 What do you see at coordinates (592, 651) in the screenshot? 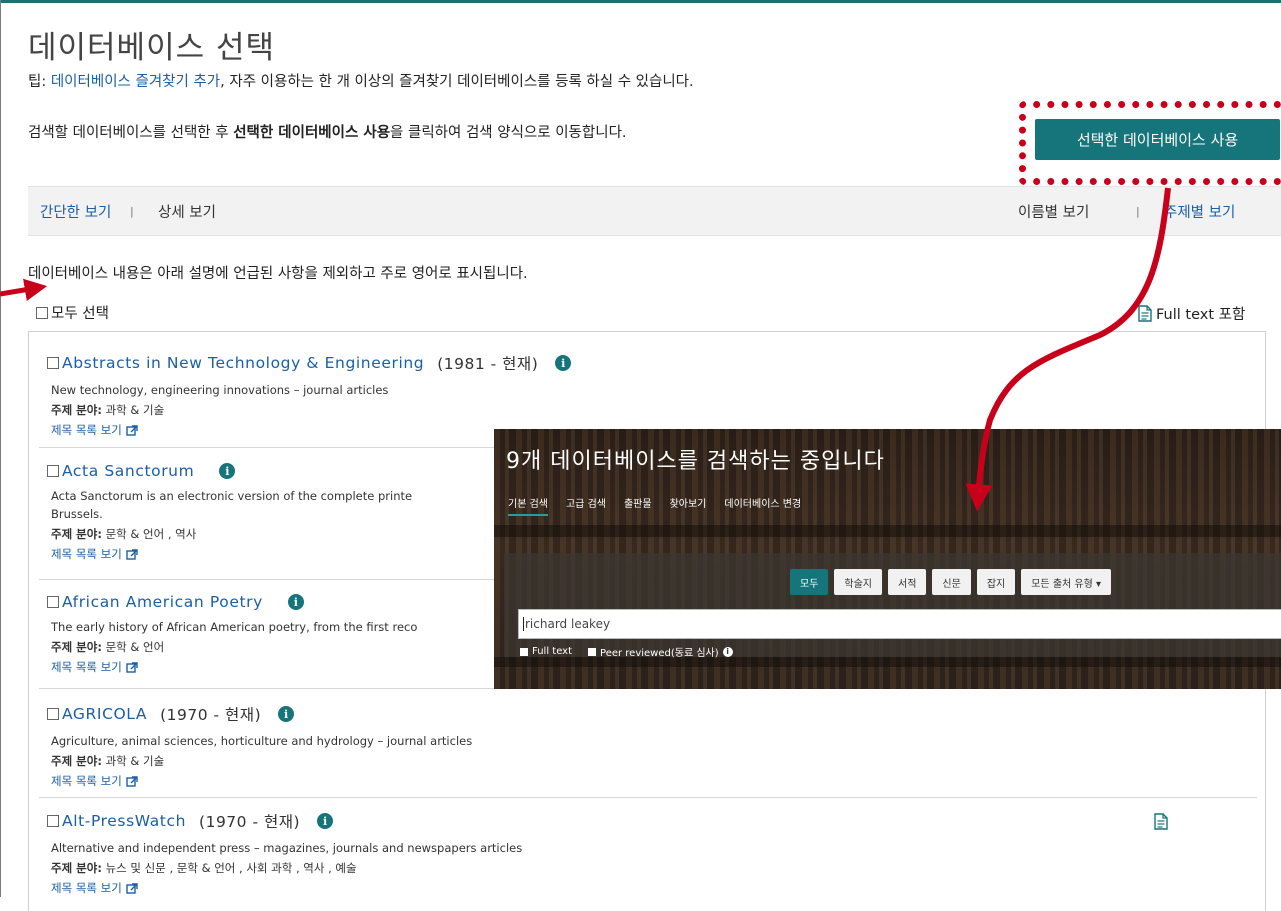
I see `peer-reviewed-checkbox` at bounding box center [592, 651].